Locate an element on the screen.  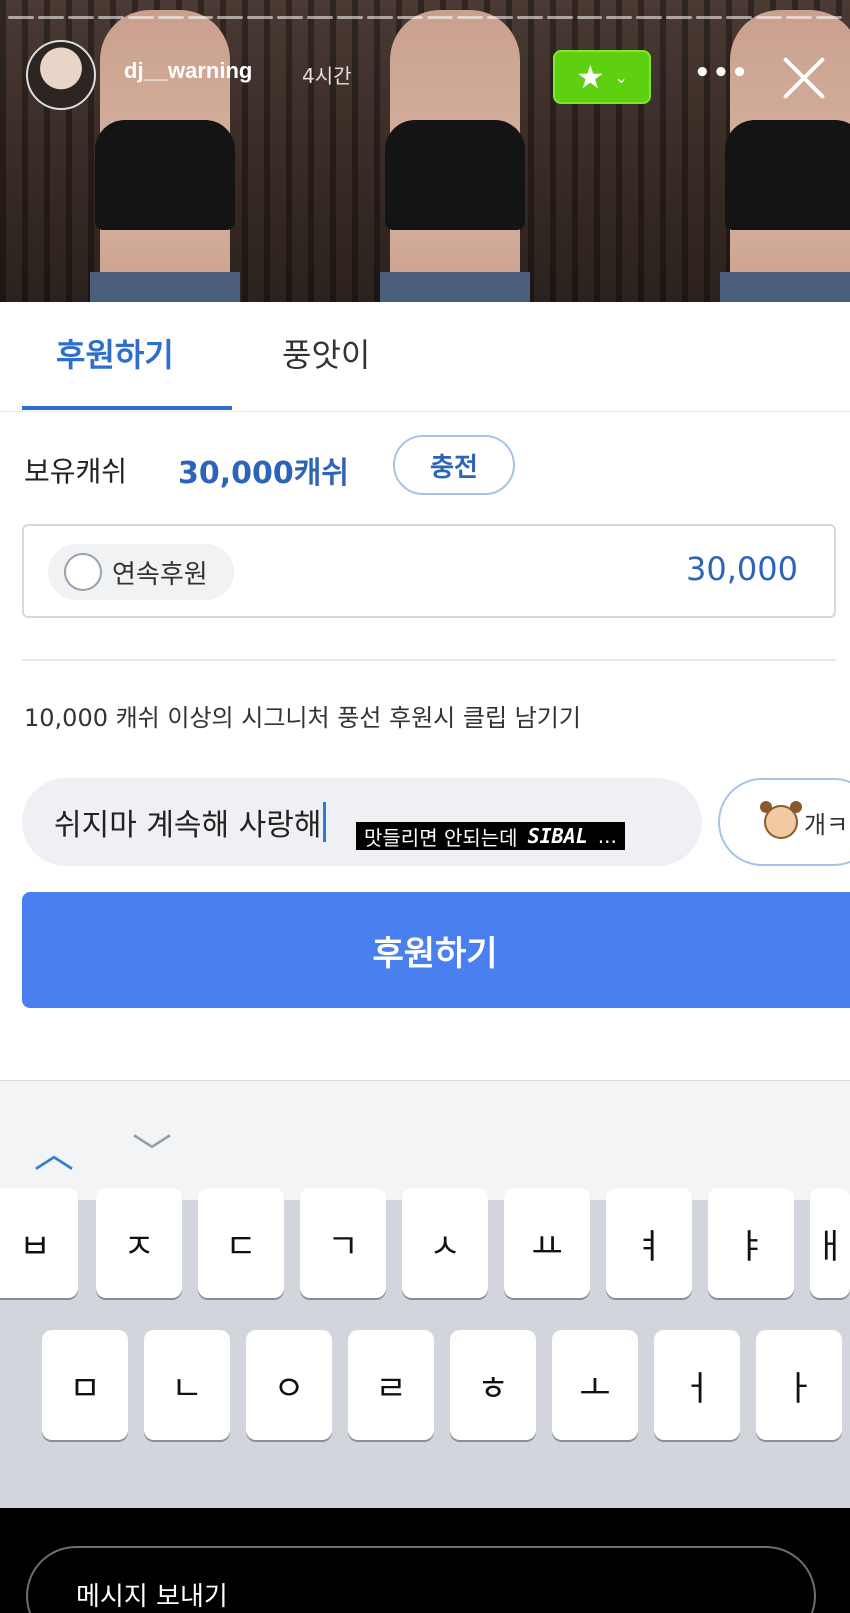
keyboard-key: ㅓ is located at coordinates (697, 1385).